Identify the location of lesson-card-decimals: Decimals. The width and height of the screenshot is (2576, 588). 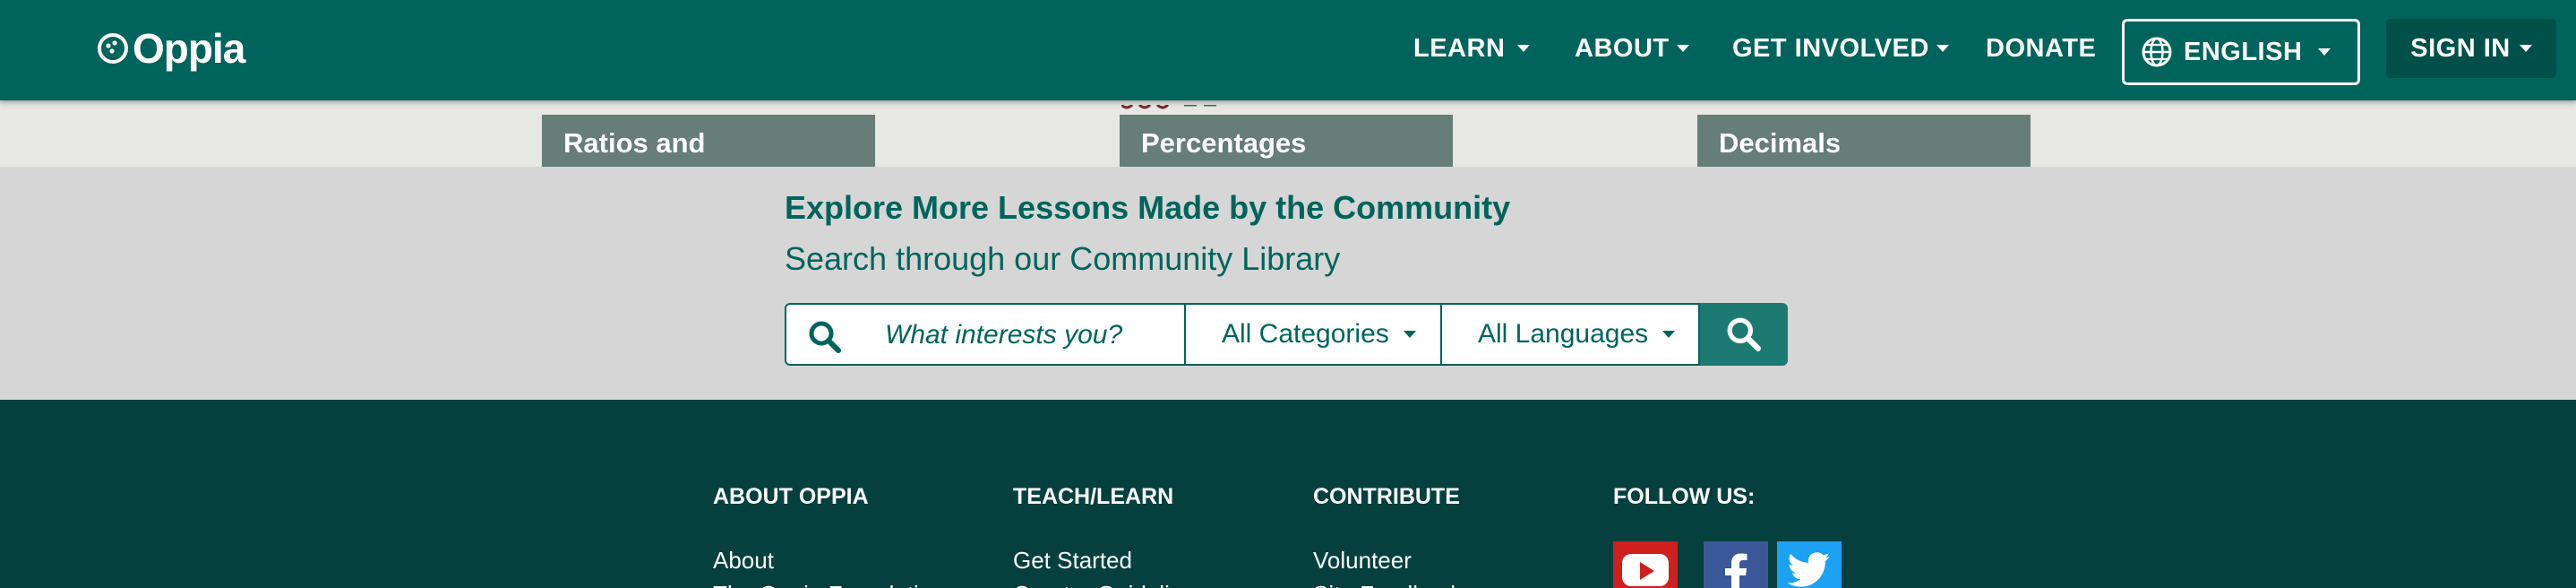
(1864, 141).